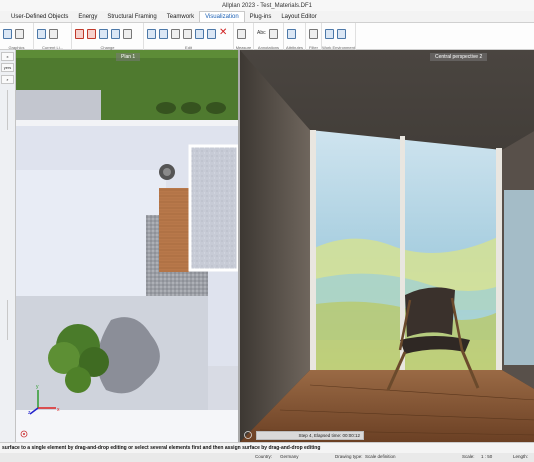  Describe the element at coordinates (174, 230) in the screenshot. I see `wood-deck` at that location.